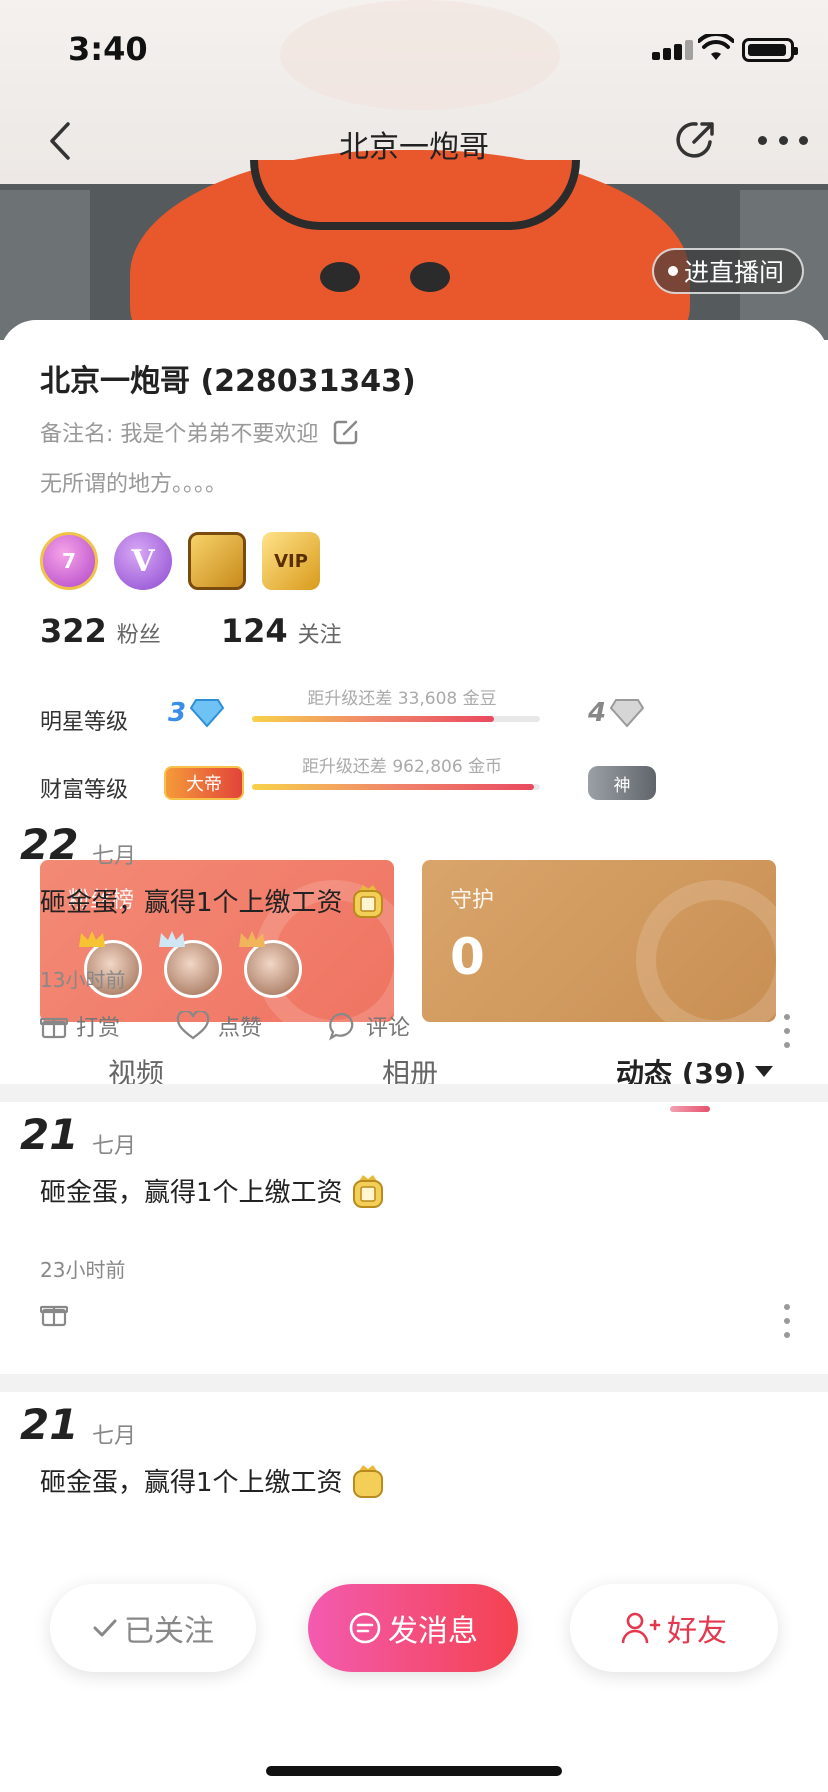 The height and width of the screenshot is (1792, 828). Describe the element at coordinates (193, 1025) in the screenshot. I see `heart-icon` at that location.